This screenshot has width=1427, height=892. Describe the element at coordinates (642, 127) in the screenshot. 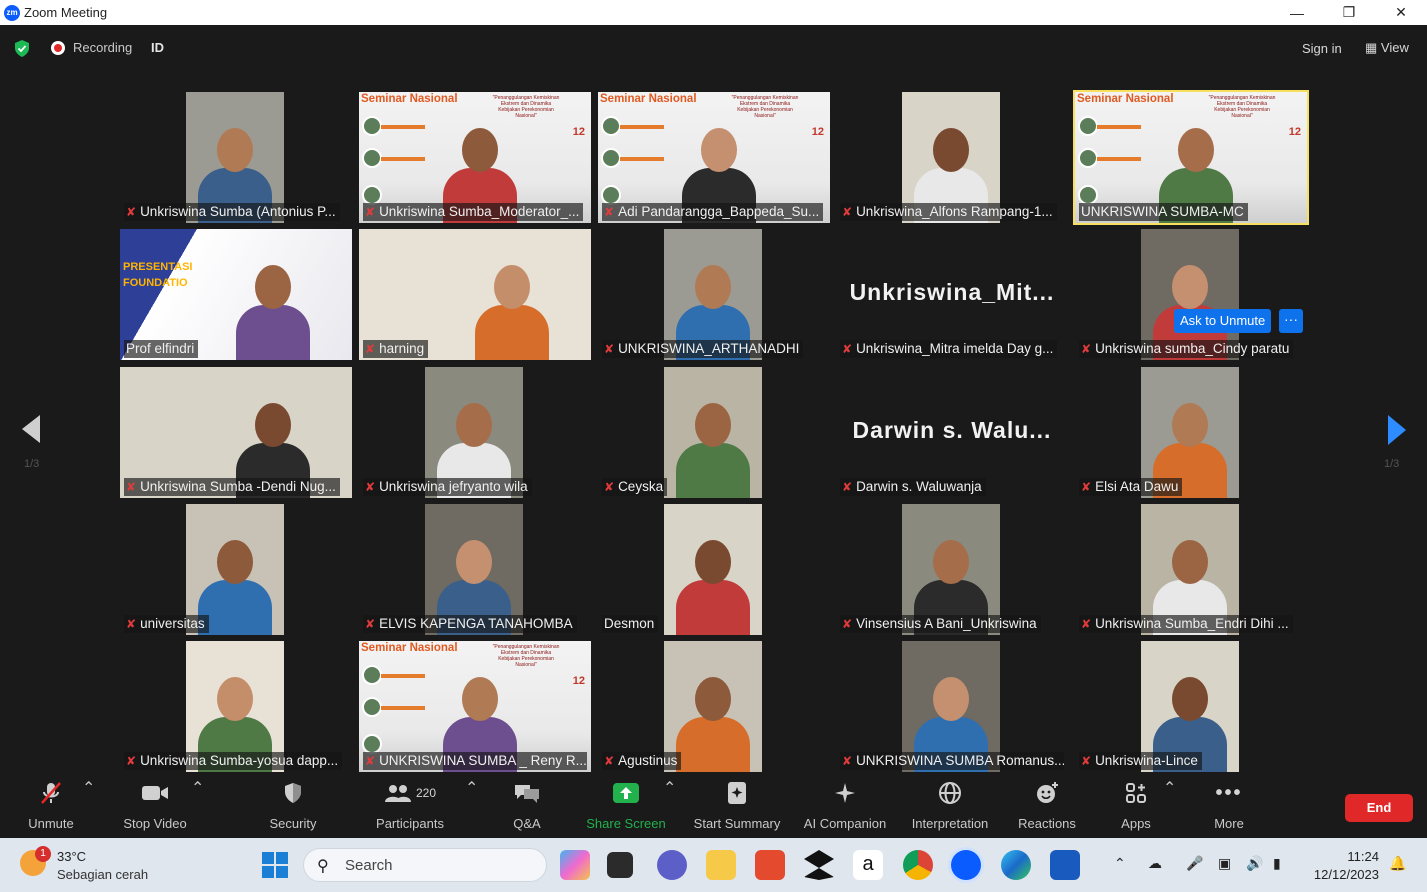

I see `speaker-bar` at that location.